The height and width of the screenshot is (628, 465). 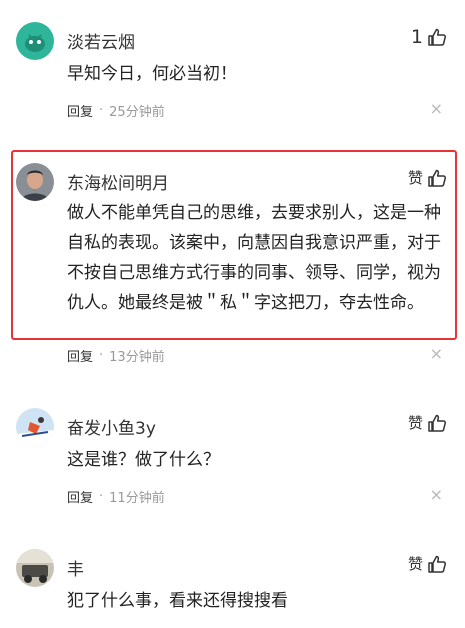 I want to click on timestamp: 11分钟前, so click(x=137, y=498).